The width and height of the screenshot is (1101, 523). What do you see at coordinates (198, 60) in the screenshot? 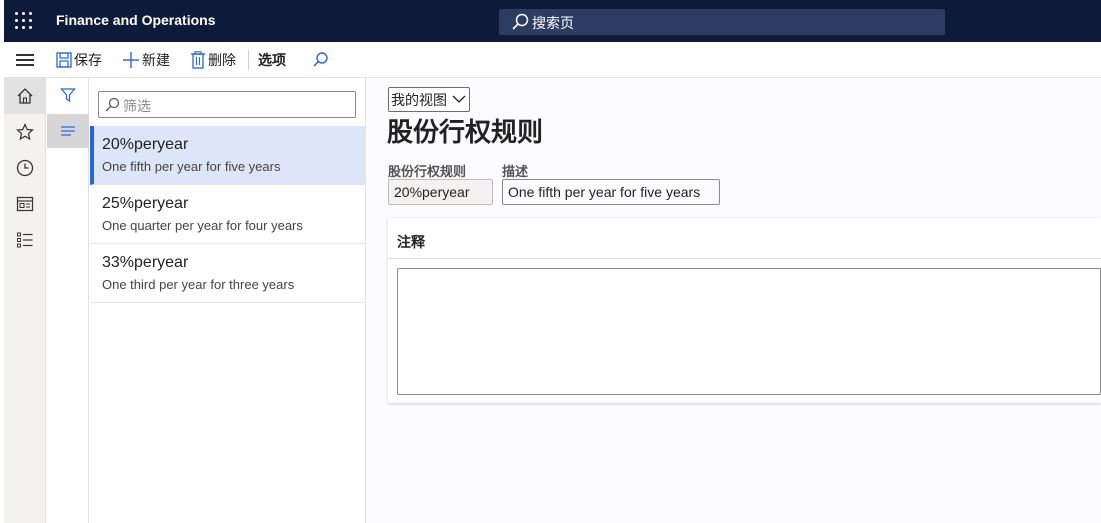
I see `trash-icon` at bounding box center [198, 60].